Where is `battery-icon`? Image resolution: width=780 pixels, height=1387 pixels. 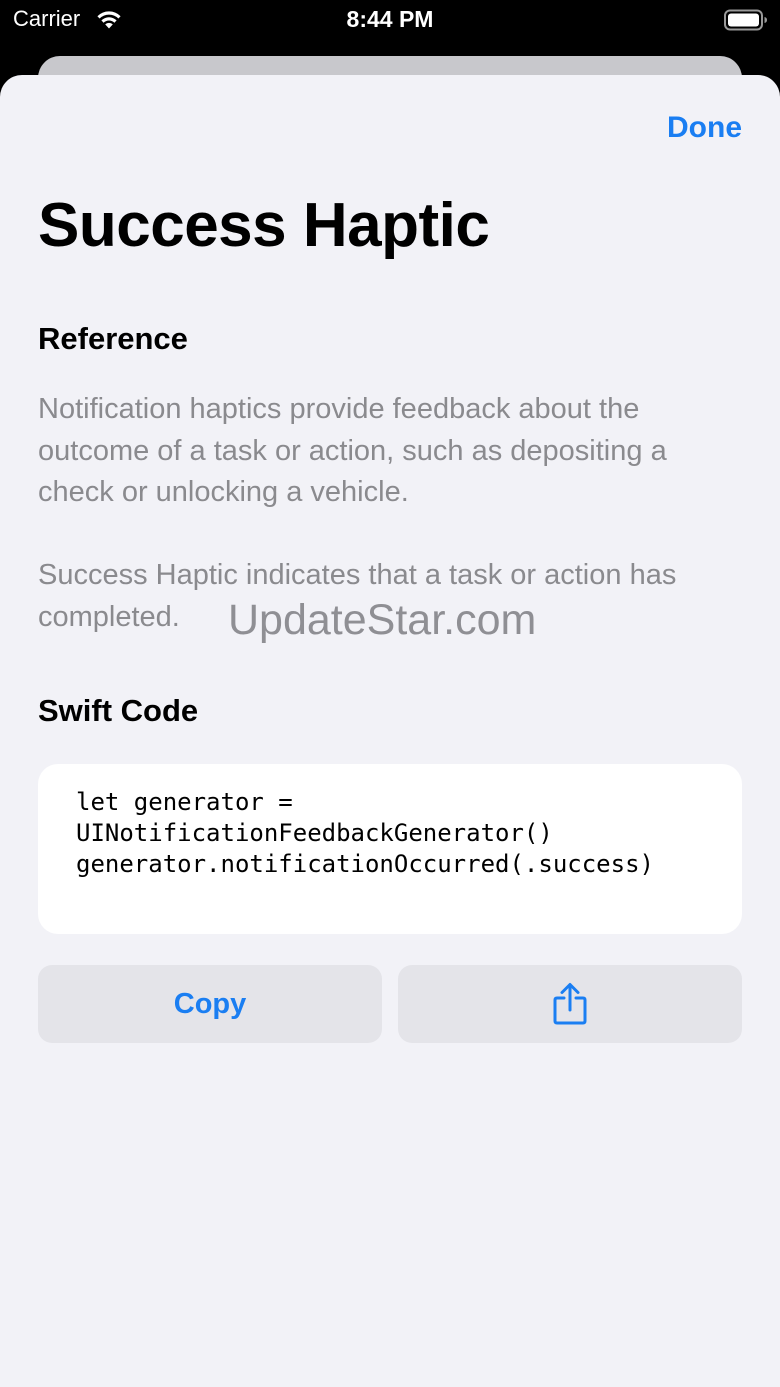 battery-icon is located at coordinates (745, 20).